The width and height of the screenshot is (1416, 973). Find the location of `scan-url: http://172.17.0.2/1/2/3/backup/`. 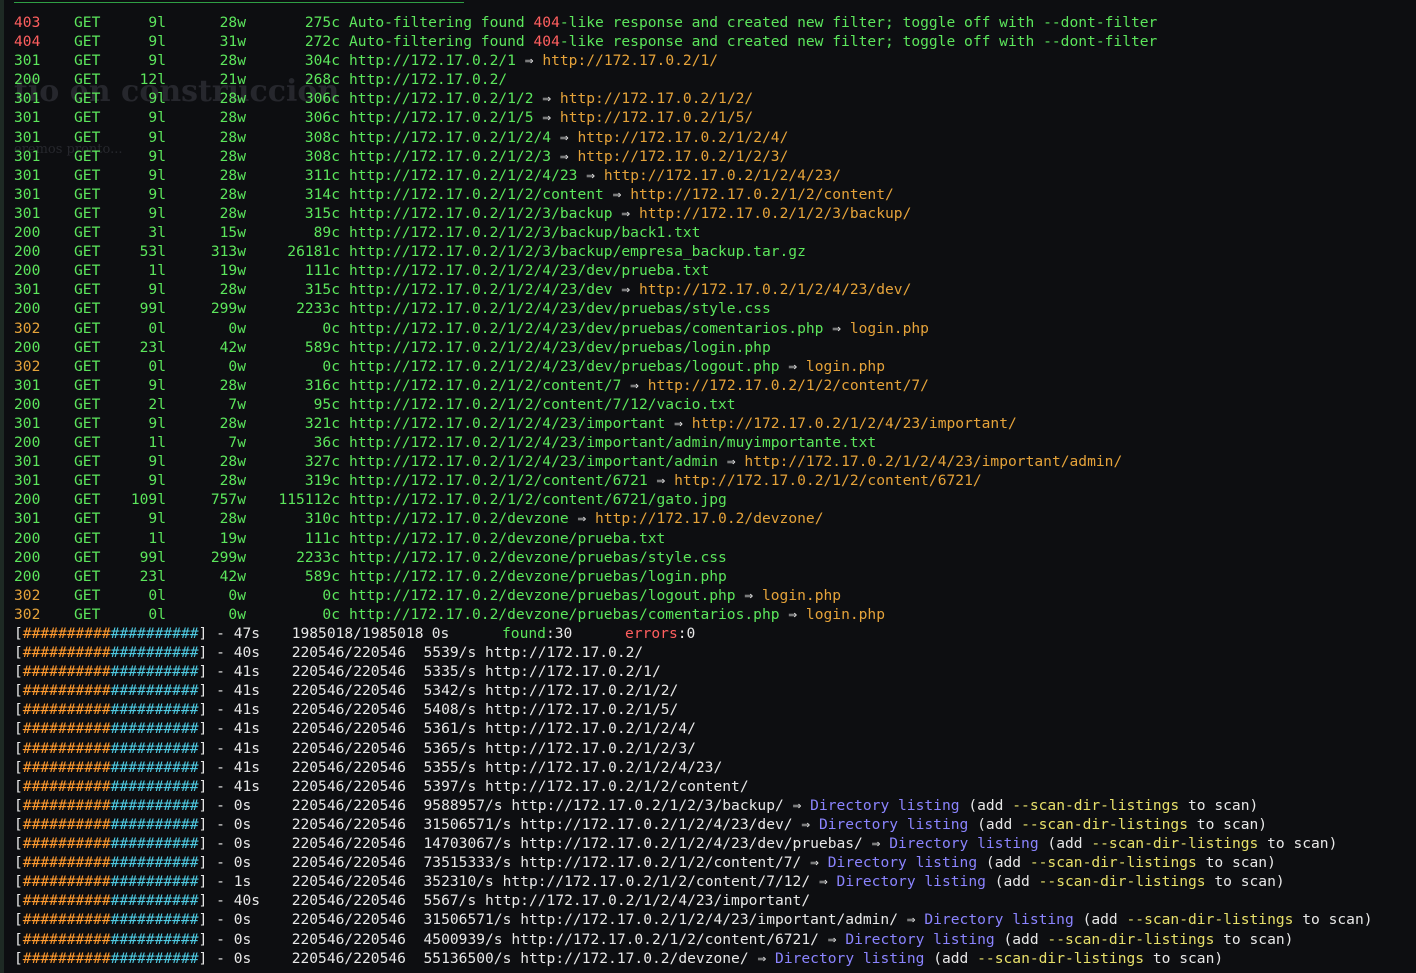

scan-url: http://172.17.0.2/1/2/3/backup/ is located at coordinates (647, 805).